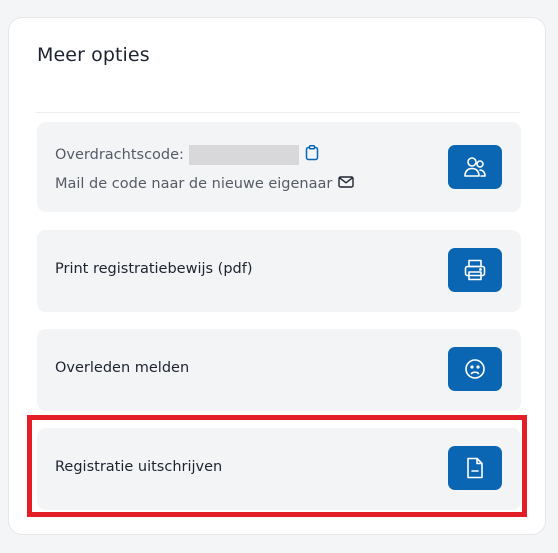 This screenshot has width=558, height=553. What do you see at coordinates (279, 271) in the screenshot?
I see `print-certificate-row: Print registratiebewijs (pdf)` at bounding box center [279, 271].